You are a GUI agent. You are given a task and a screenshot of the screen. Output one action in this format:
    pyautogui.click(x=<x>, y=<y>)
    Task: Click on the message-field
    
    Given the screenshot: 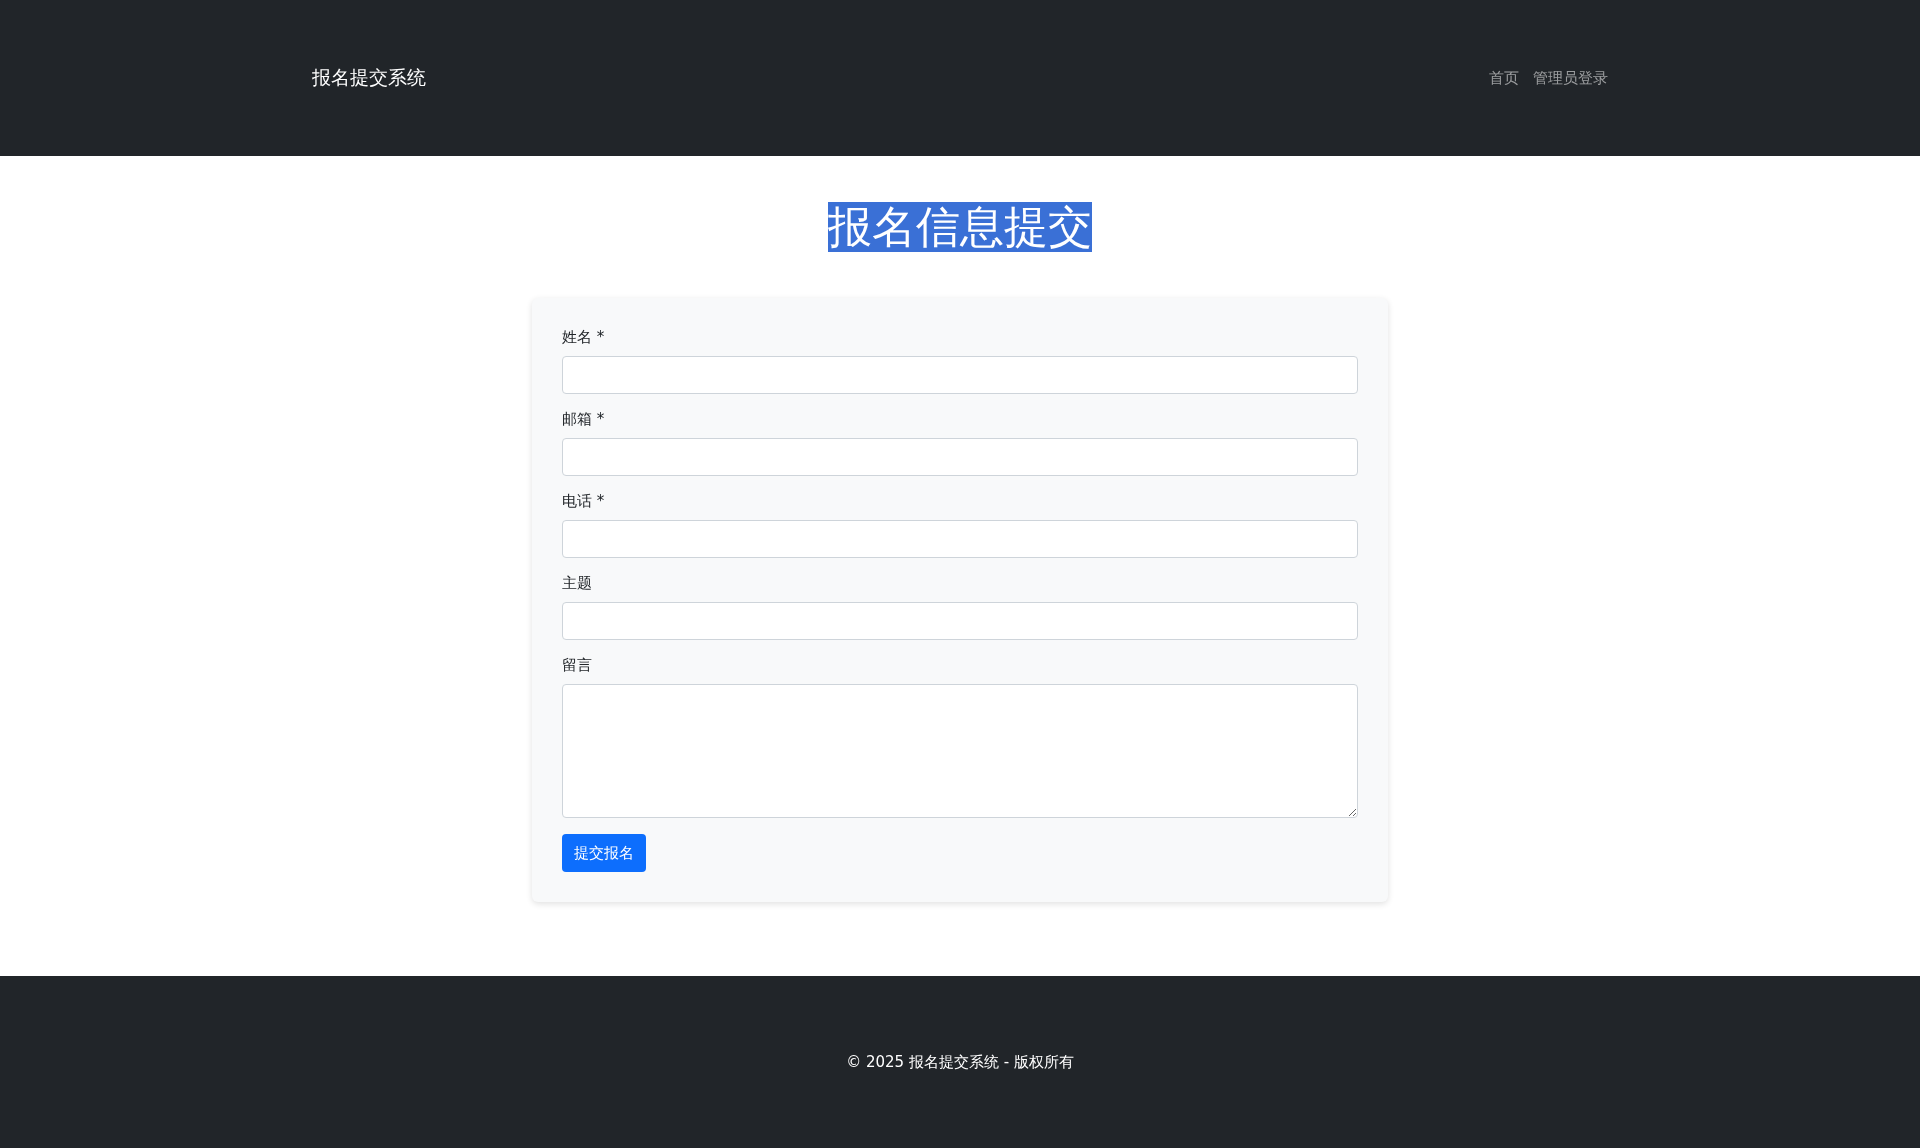 What is the action you would take?
    pyautogui.click(x=960, y=751)
    